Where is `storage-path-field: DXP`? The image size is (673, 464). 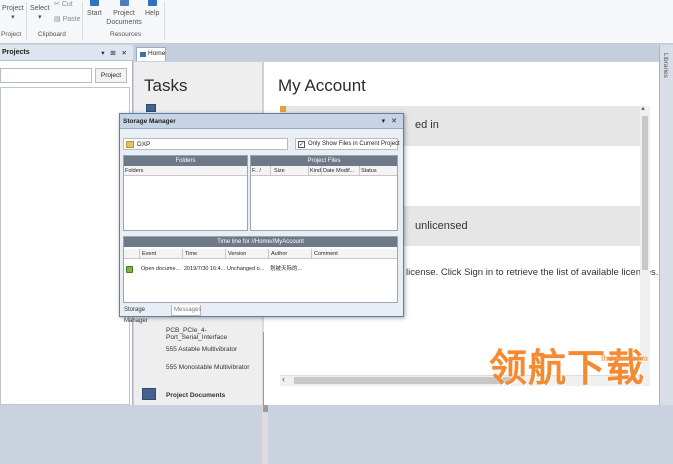
storage-path-field: DXP is located at coordinates (205, 144).